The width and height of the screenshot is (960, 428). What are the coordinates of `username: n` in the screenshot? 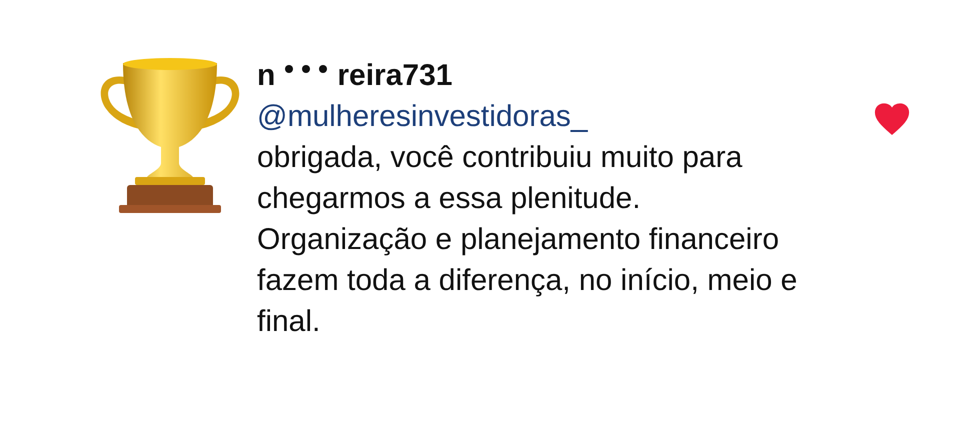 It's located at (266, 75).